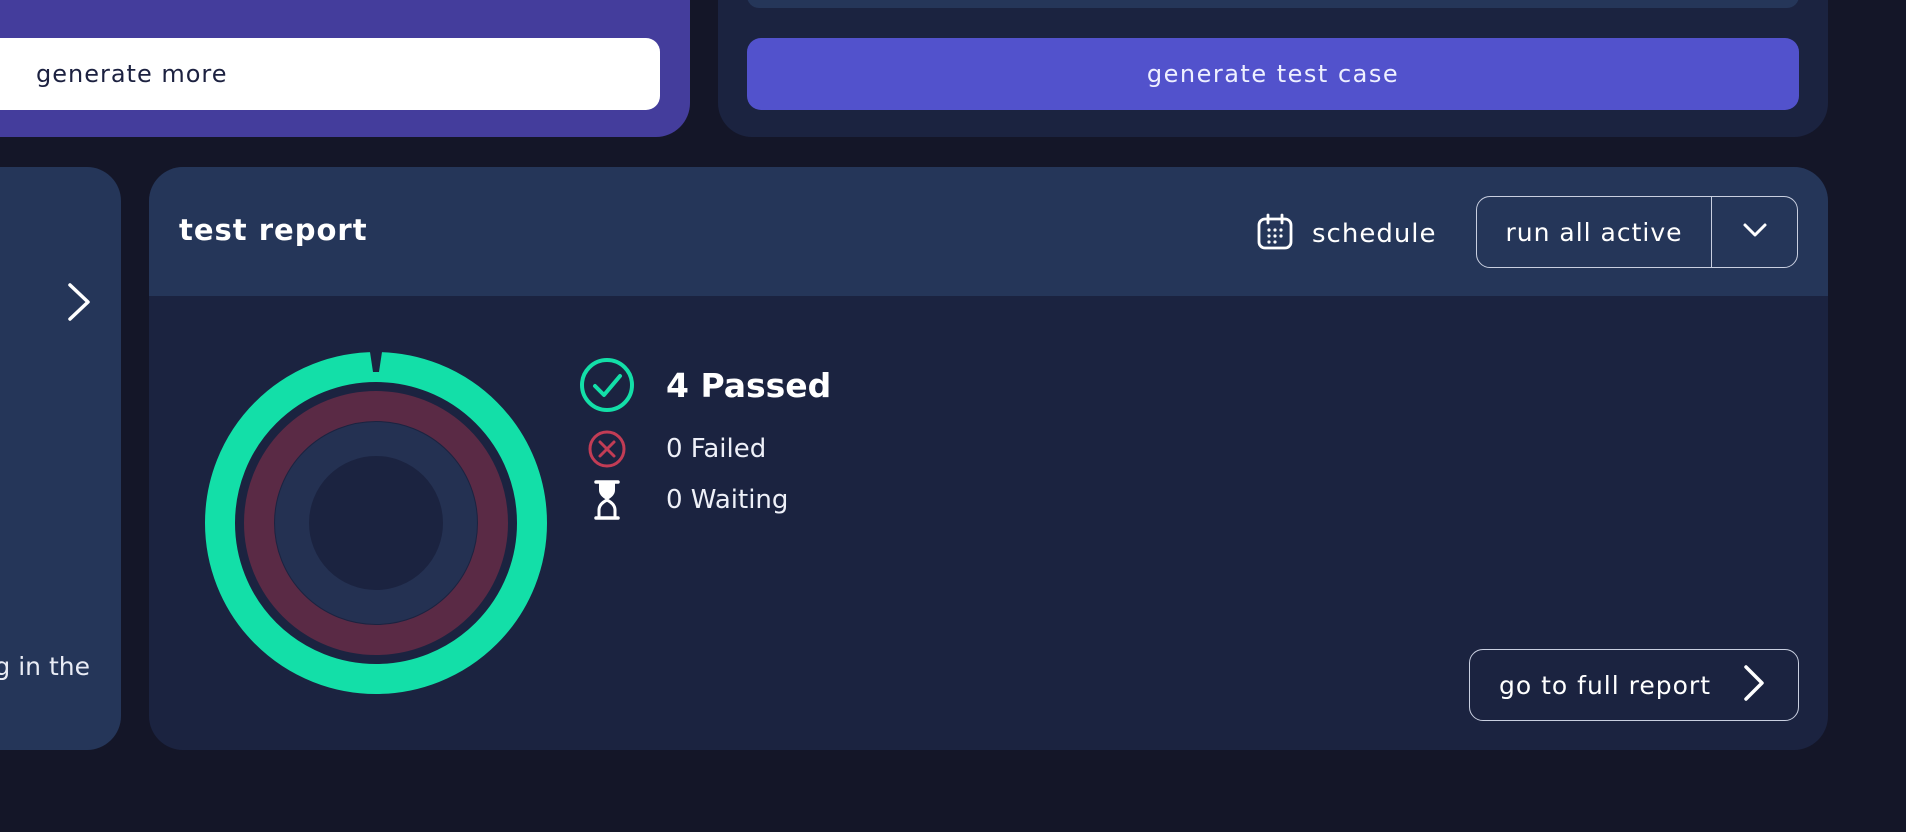  I want to click on legend-waiting: 0 Waiting, so click(683, 500).